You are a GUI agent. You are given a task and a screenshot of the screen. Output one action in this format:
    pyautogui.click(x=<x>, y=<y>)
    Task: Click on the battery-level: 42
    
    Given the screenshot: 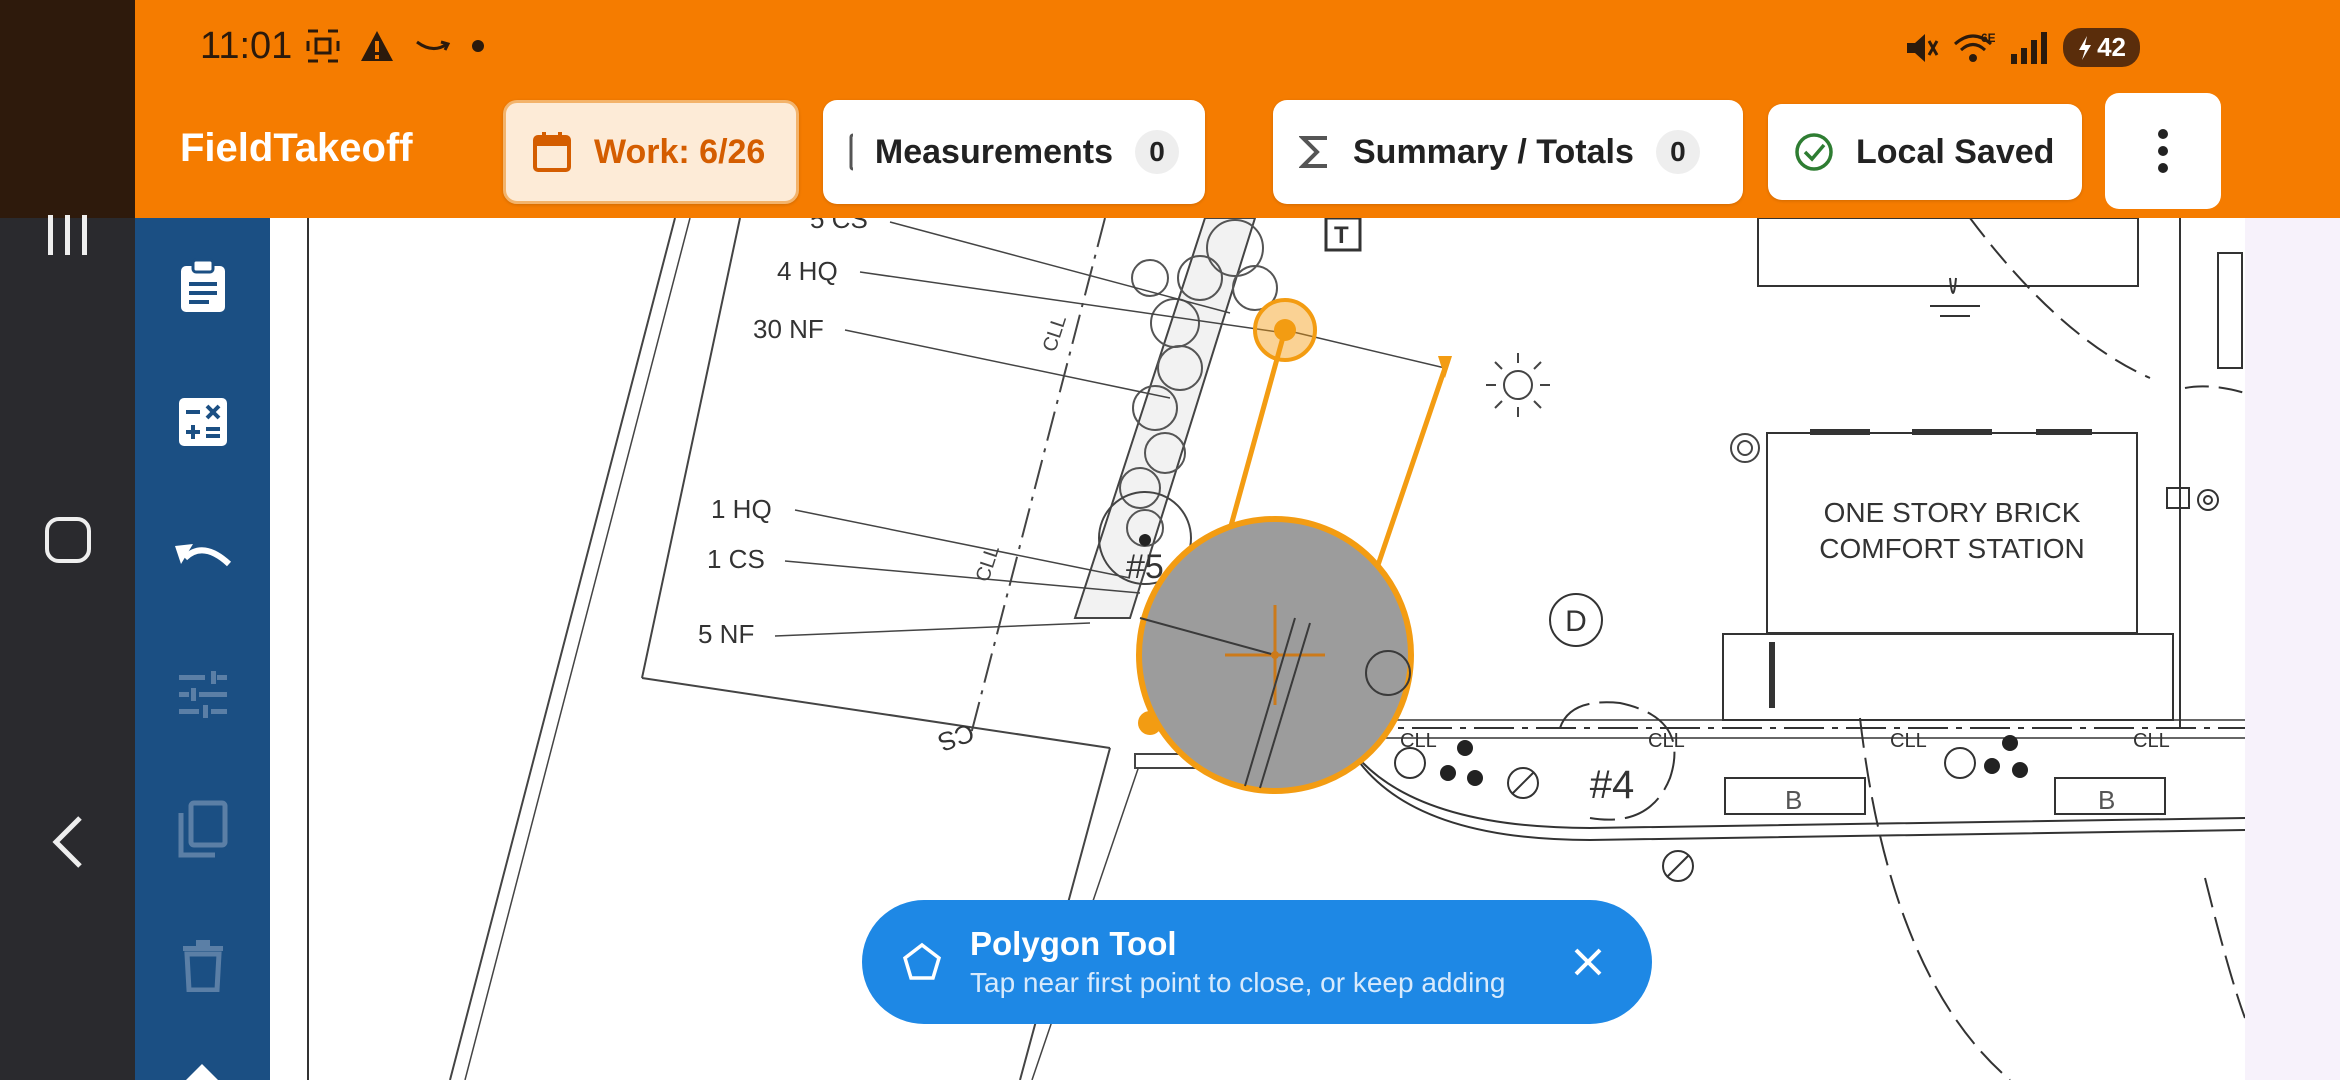 What is the action you would take?
    pyautogui.click(x=2111, y=47)
    